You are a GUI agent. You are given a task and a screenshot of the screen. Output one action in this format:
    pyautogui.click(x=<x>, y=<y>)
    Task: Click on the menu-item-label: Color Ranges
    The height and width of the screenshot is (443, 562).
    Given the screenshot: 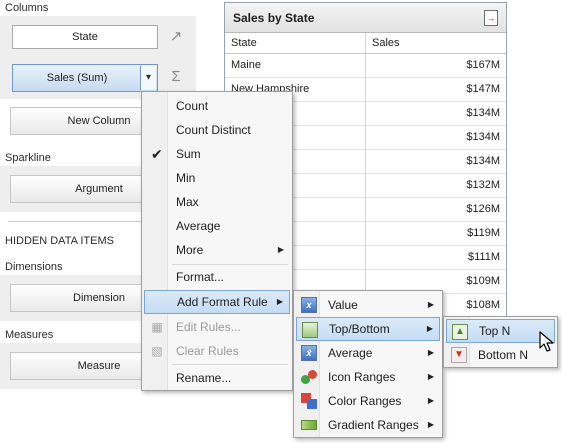 What is the action you would take?
    pyautogui.click(x=365, y=401)
    